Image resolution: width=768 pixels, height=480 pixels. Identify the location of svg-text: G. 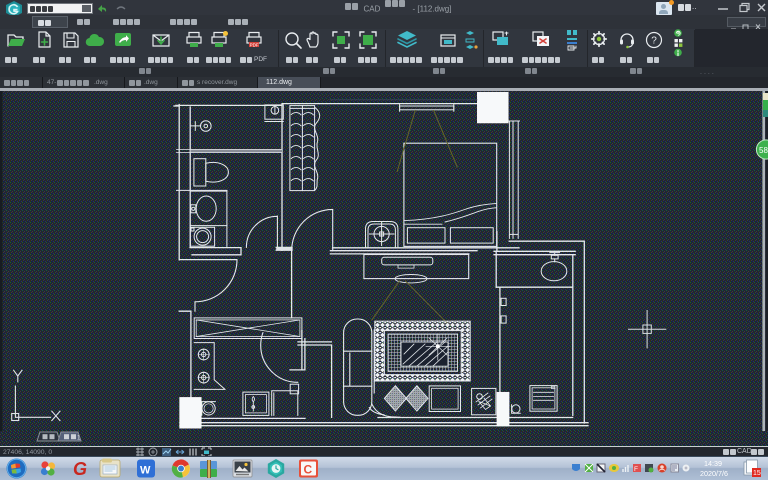
(80, 469).